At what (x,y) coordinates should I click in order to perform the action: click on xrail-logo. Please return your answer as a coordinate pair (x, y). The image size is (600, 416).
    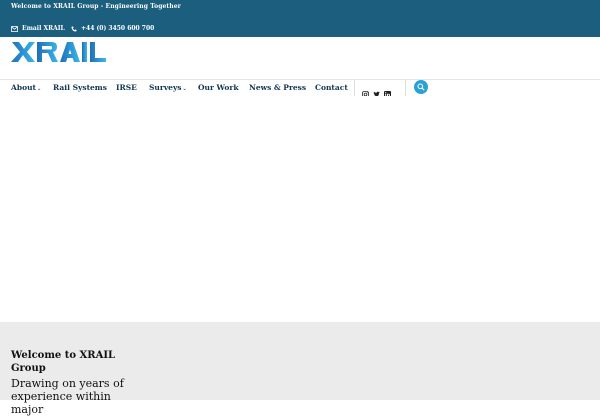
    Looking at the image, I should click on (59, 54).